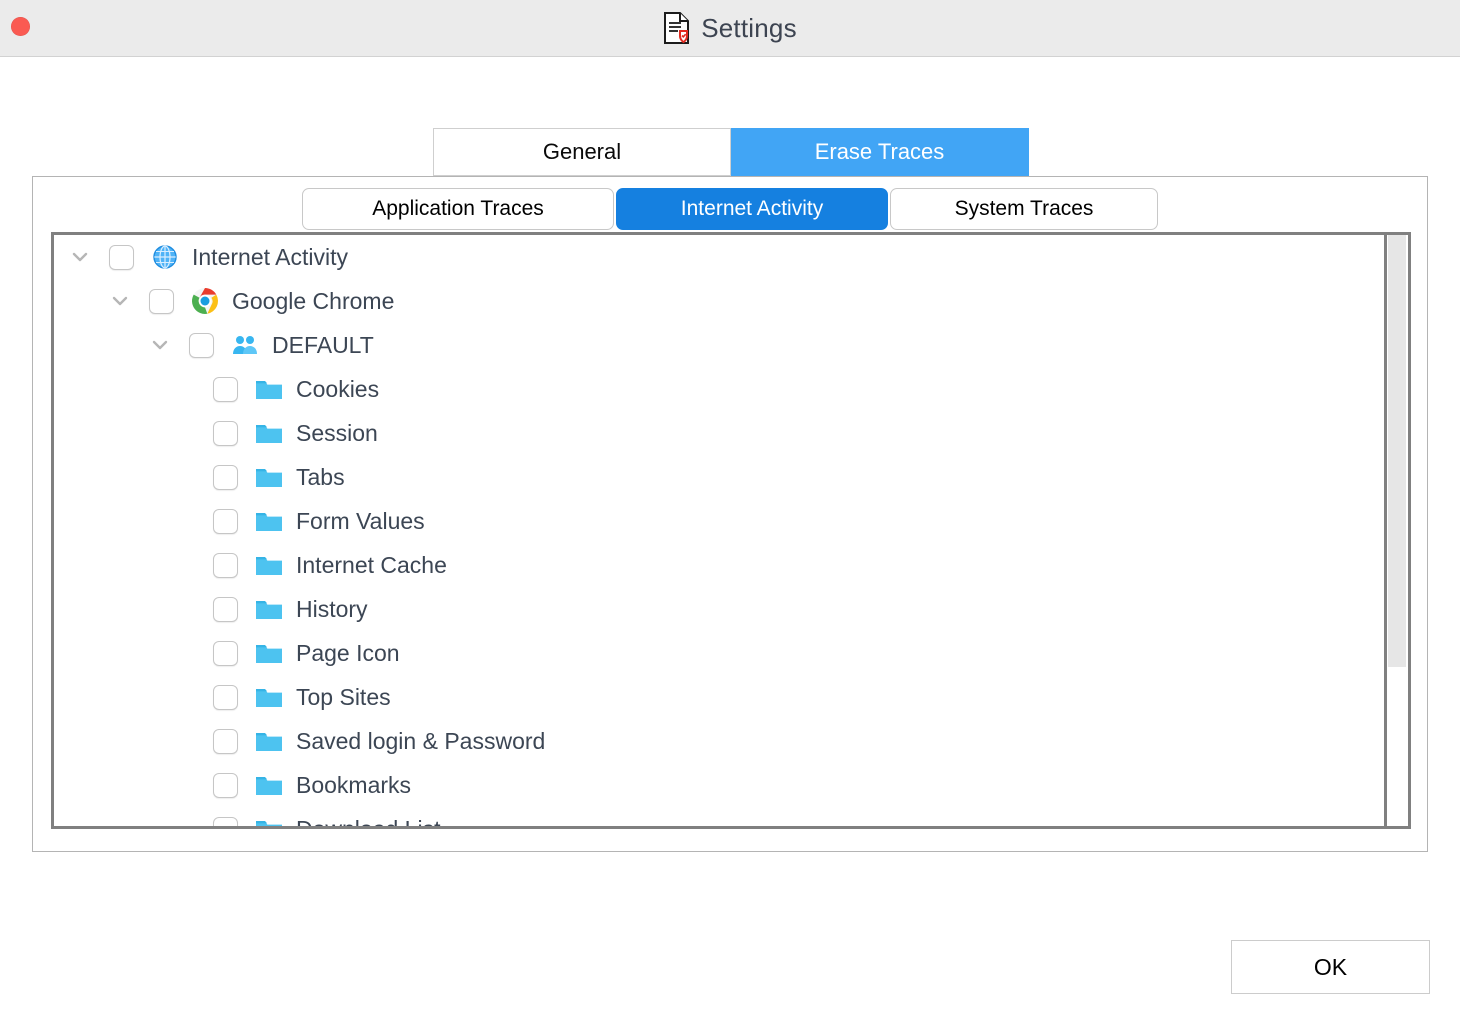 The height and width of the screenshot is (1035, 1460). What do you see at coordinates (245, 345) in the screenshot?
I see `users-icon` at bounding box center [245, 345].